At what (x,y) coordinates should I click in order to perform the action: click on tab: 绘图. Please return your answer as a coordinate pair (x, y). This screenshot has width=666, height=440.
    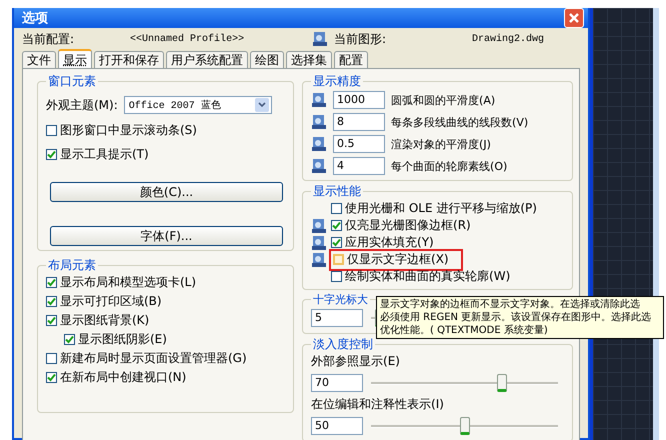
    Looking at the image, I should click on (267, 59).